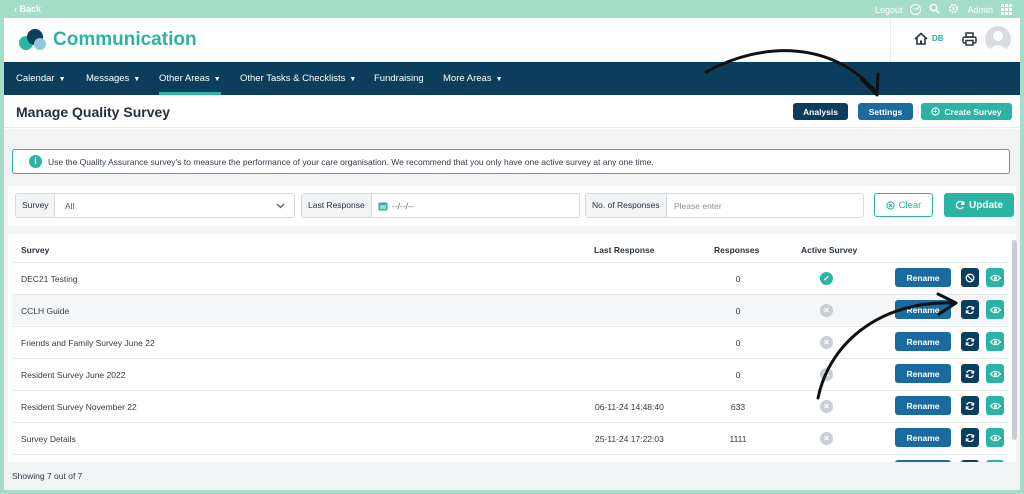  What do you see at coordinates (923, 461) in the screenshot?
I see `rename-button-partial` at bounding box center [923, 461].